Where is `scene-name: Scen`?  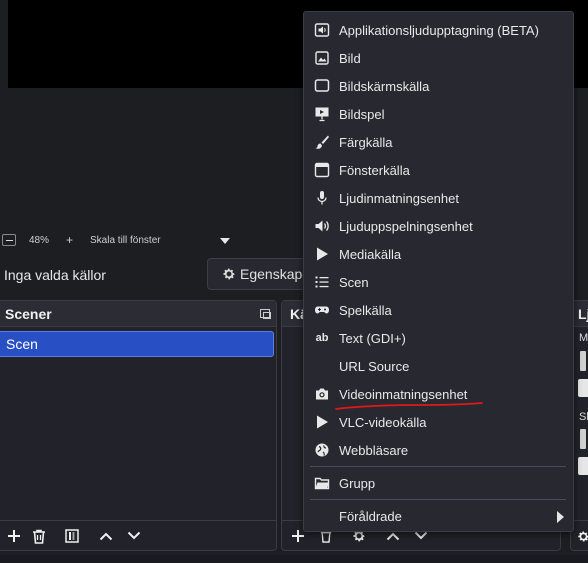
scene-name: Scen is located at coordinates (22, 344).